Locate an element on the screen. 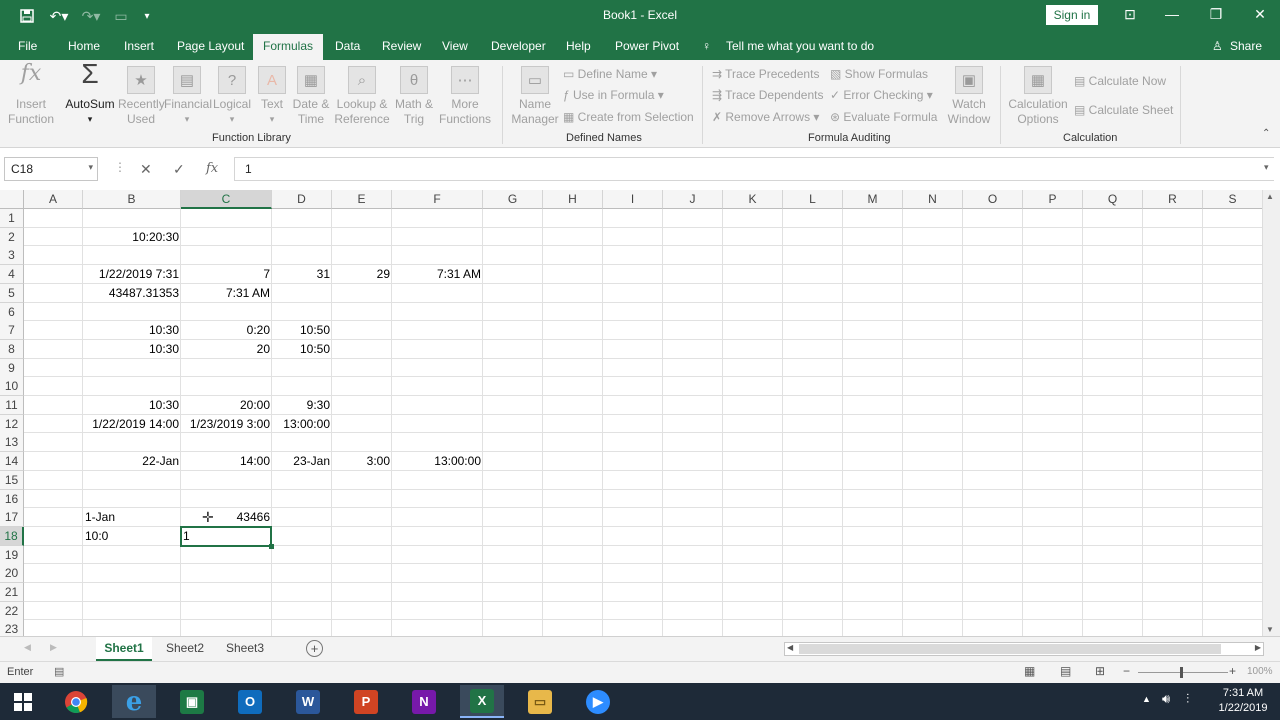  column-header-g: G is located at coordinates (513, 199).